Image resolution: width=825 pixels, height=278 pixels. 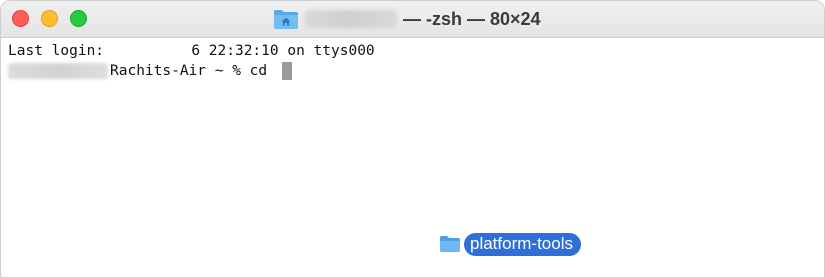 I want to click on close-button, so click(x=20, y=18).